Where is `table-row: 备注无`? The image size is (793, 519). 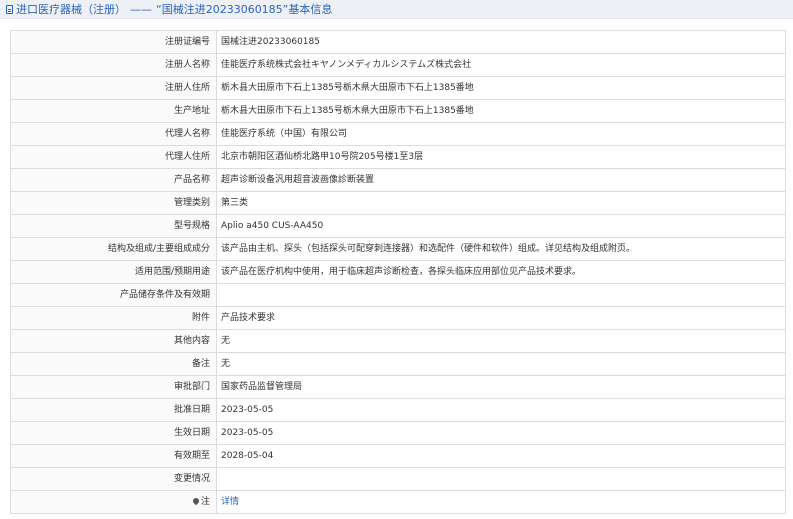
table-row: 备注无 is located at coordinates (398, 364).